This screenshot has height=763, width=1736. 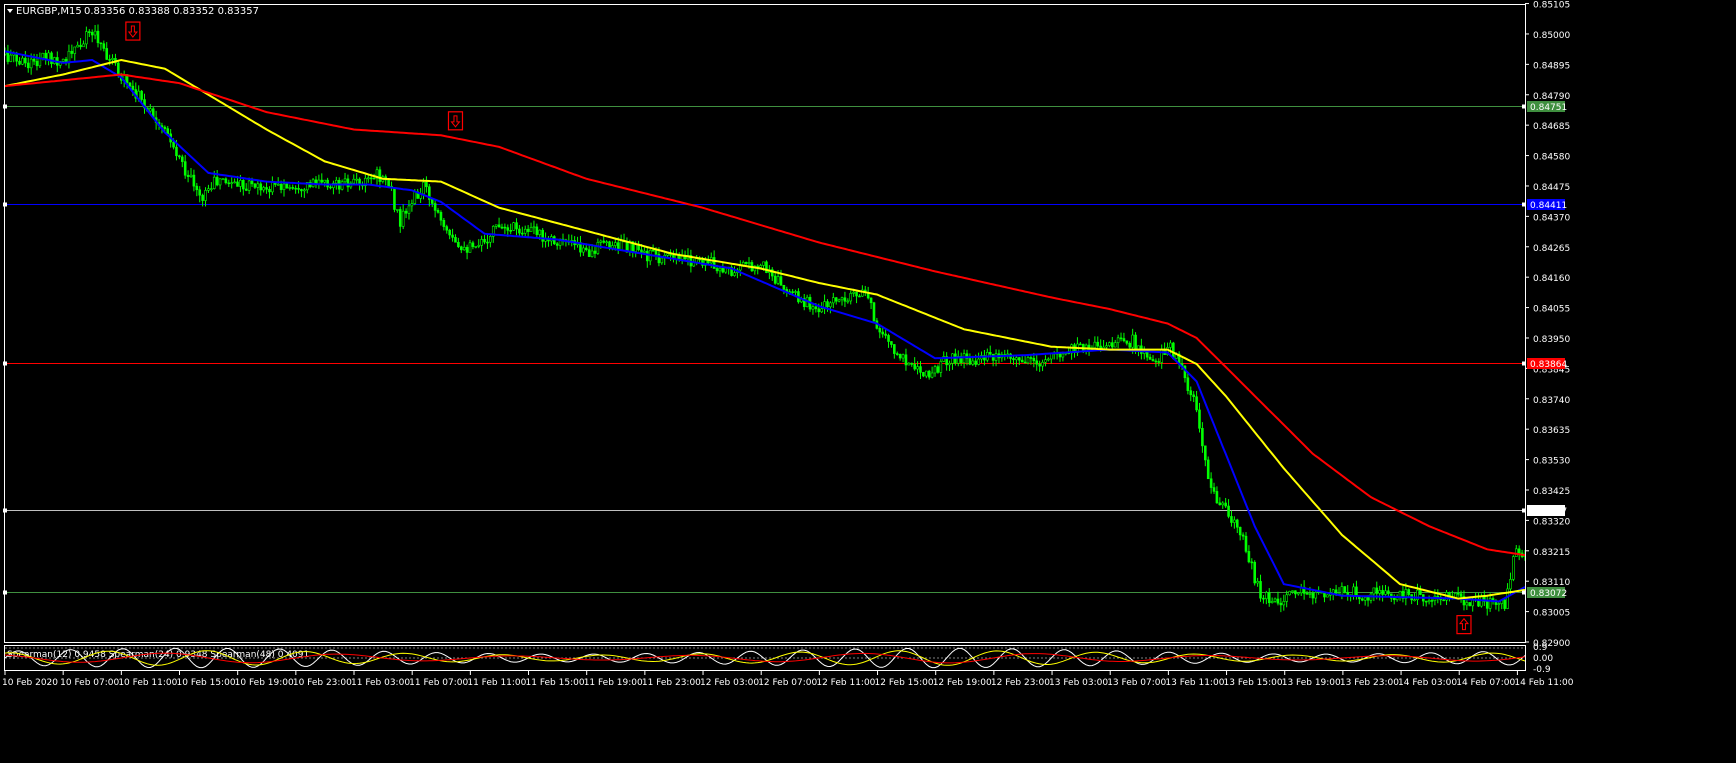 I want to click on y-tick-label: 0.83005, so click(x=1551, y=614).